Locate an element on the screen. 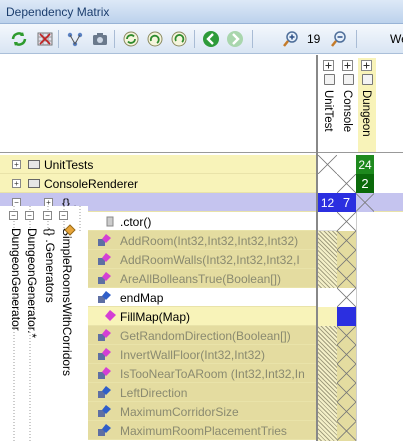 The width and height of the screenshot is (403, 441). tree-row-label: ConsoleRenderer is located at coordinates (91, 184).